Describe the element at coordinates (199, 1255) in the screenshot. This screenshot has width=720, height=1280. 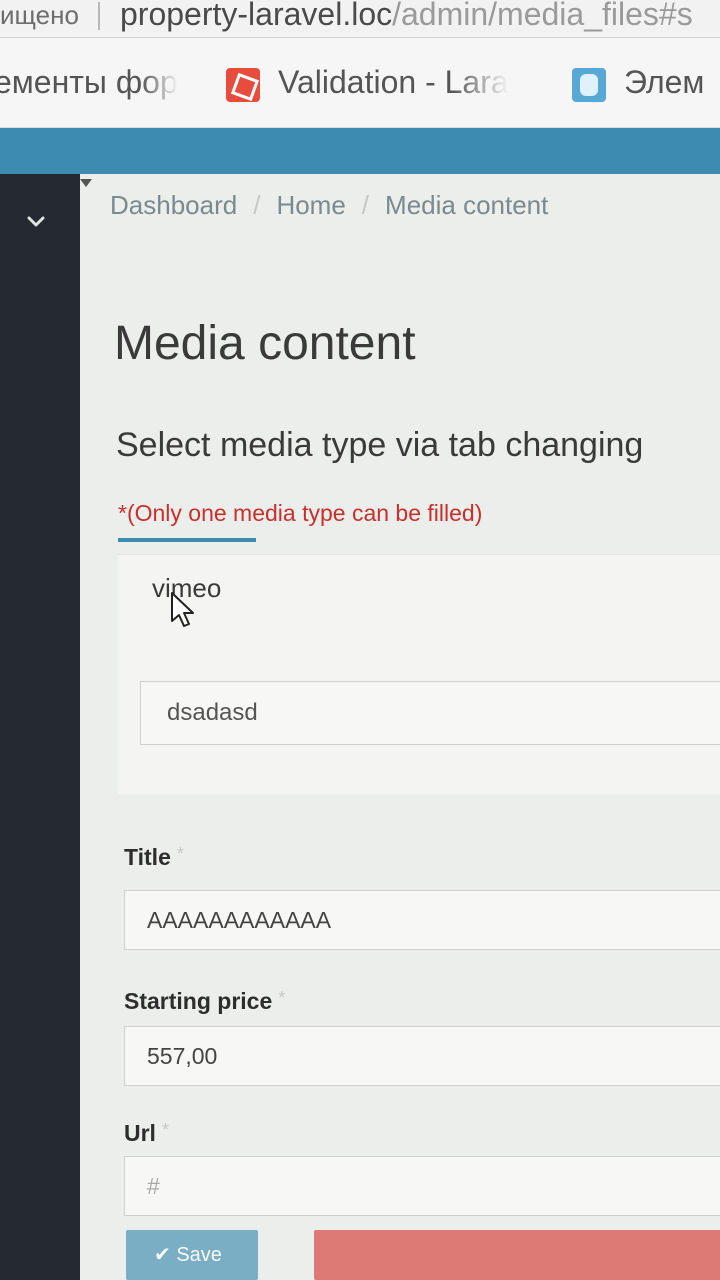
I see `save-button-label: Save` at that location.